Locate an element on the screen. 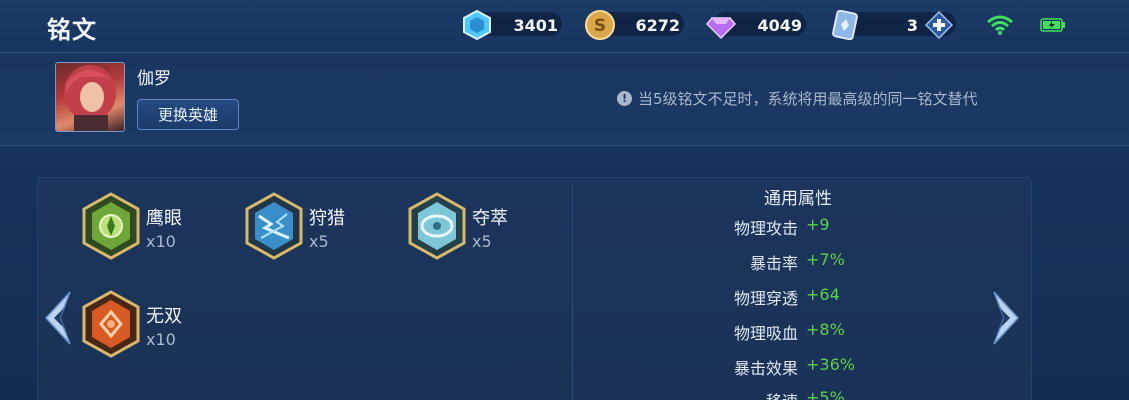 Image resolution: width=1129 pixels, height=400 pixels. add-ticket-button is located at coordinates (939, 25).